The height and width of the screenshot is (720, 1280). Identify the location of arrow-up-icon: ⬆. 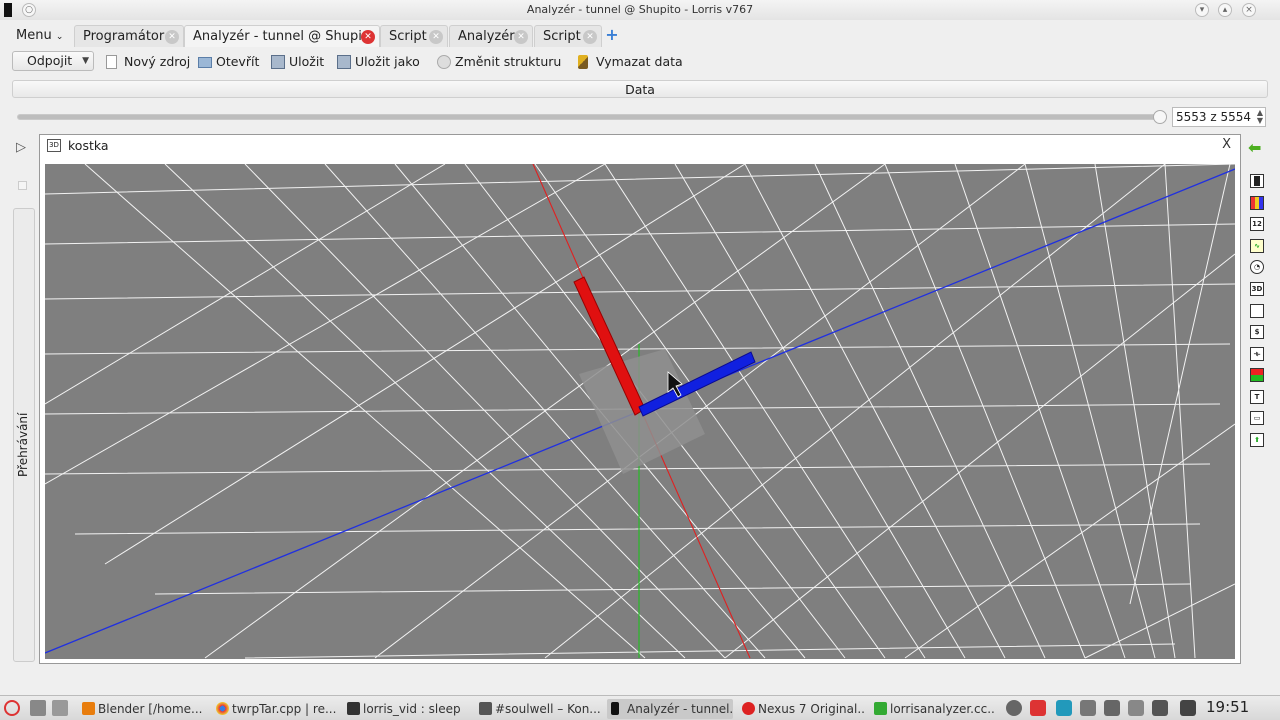
(1257, 440).